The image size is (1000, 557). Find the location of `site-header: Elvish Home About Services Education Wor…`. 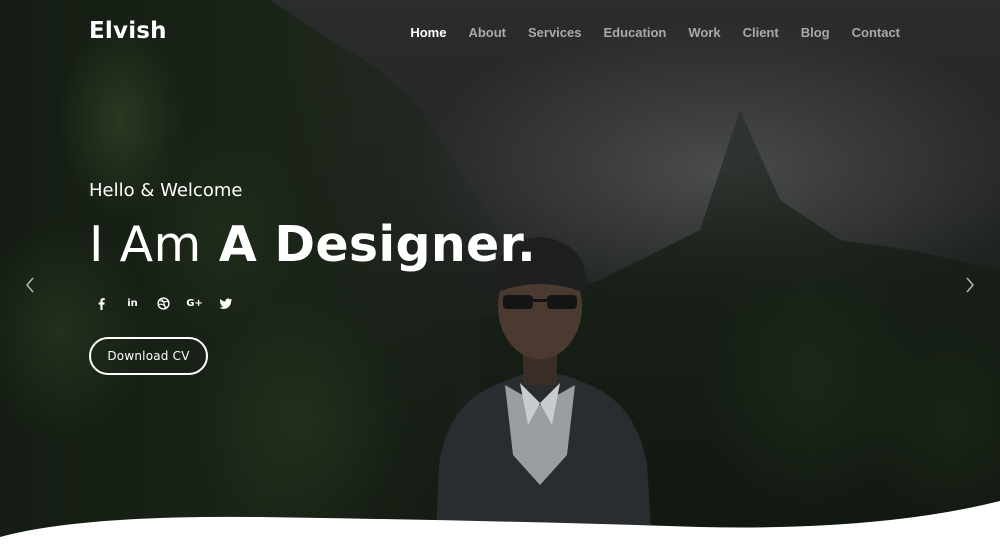

site-header: Elvish Home About Services Education Wor… is located at coordinates (500, 31).